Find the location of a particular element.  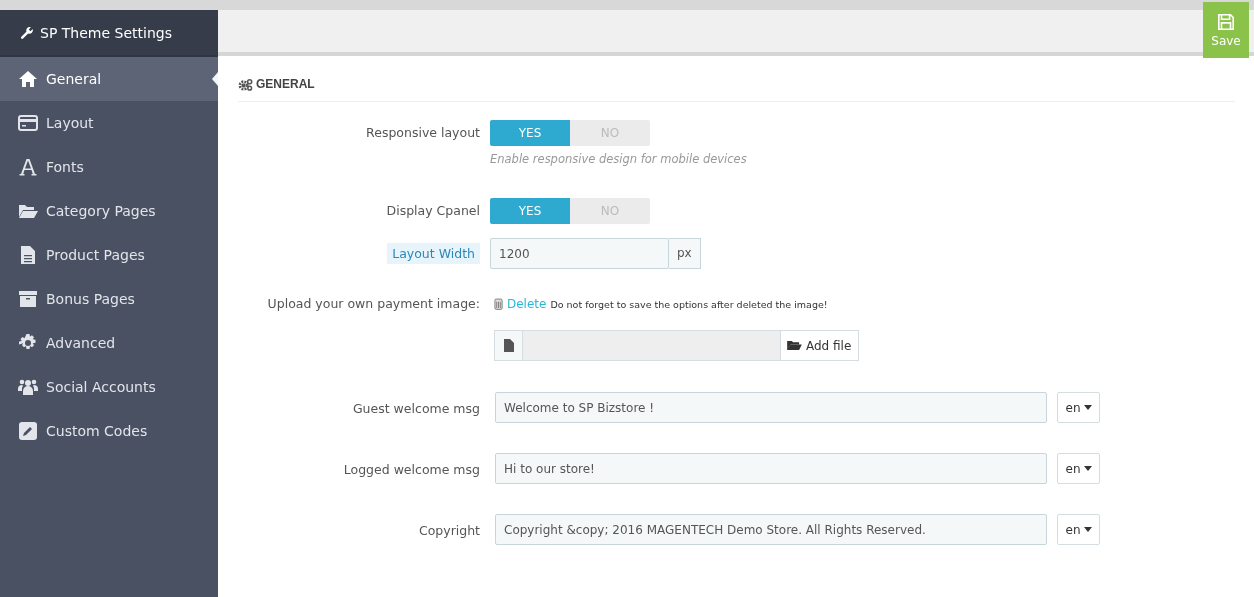

field-label: Guest welcome msg is located at coordinates (416, 408).